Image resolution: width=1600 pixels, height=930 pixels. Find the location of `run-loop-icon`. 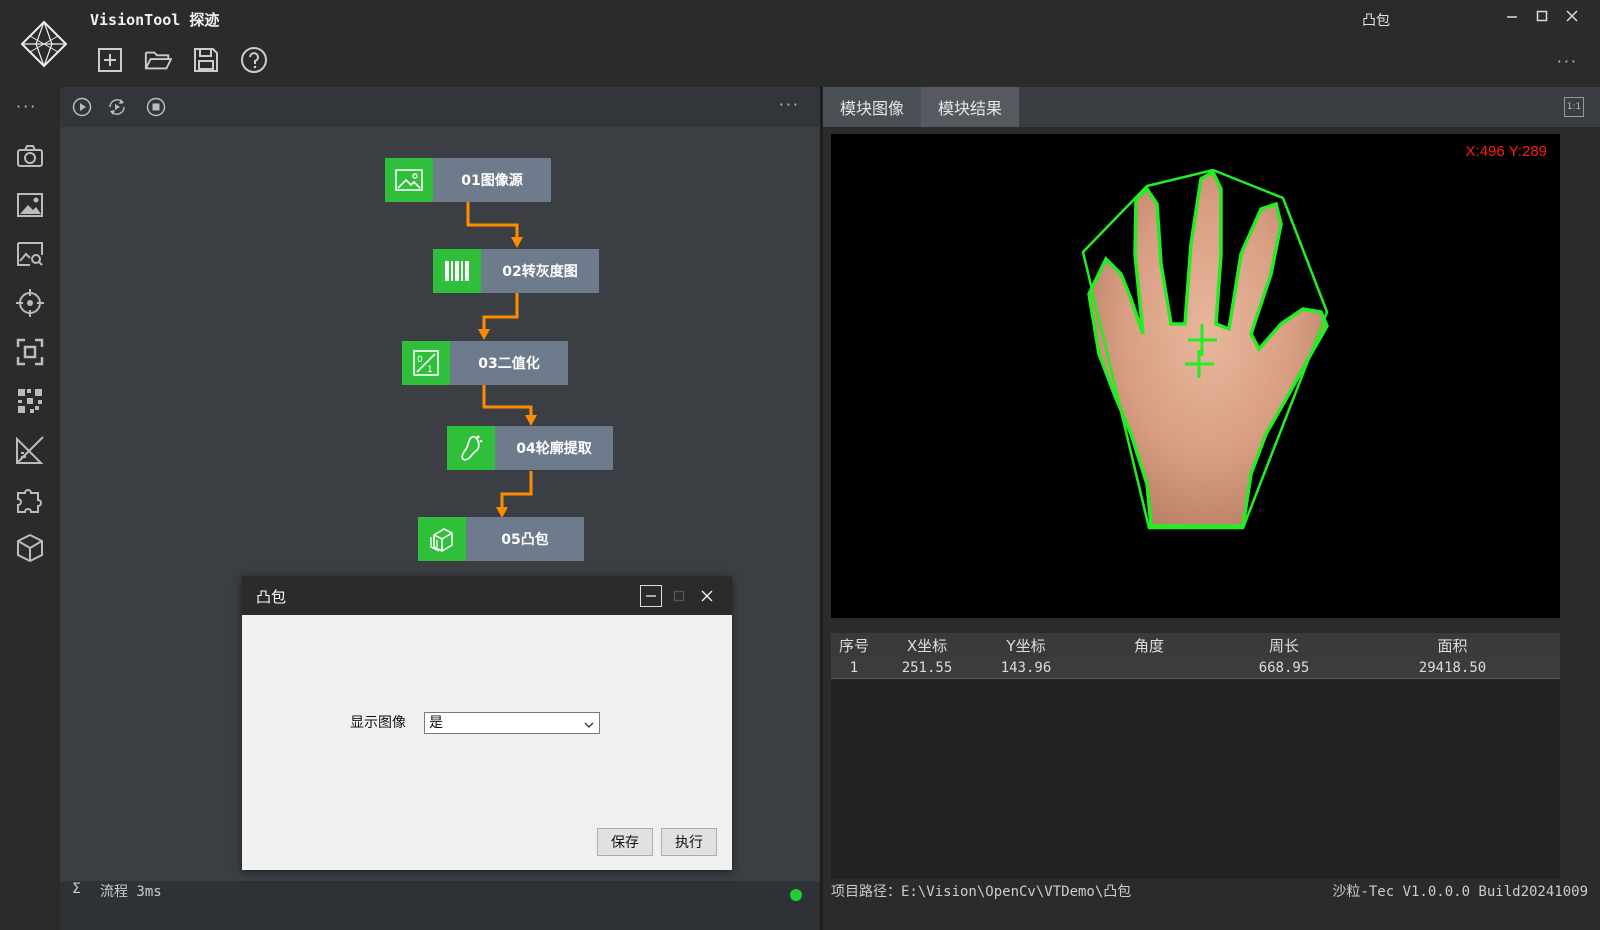

run-loop-icon is located at coordinates (117, 107).